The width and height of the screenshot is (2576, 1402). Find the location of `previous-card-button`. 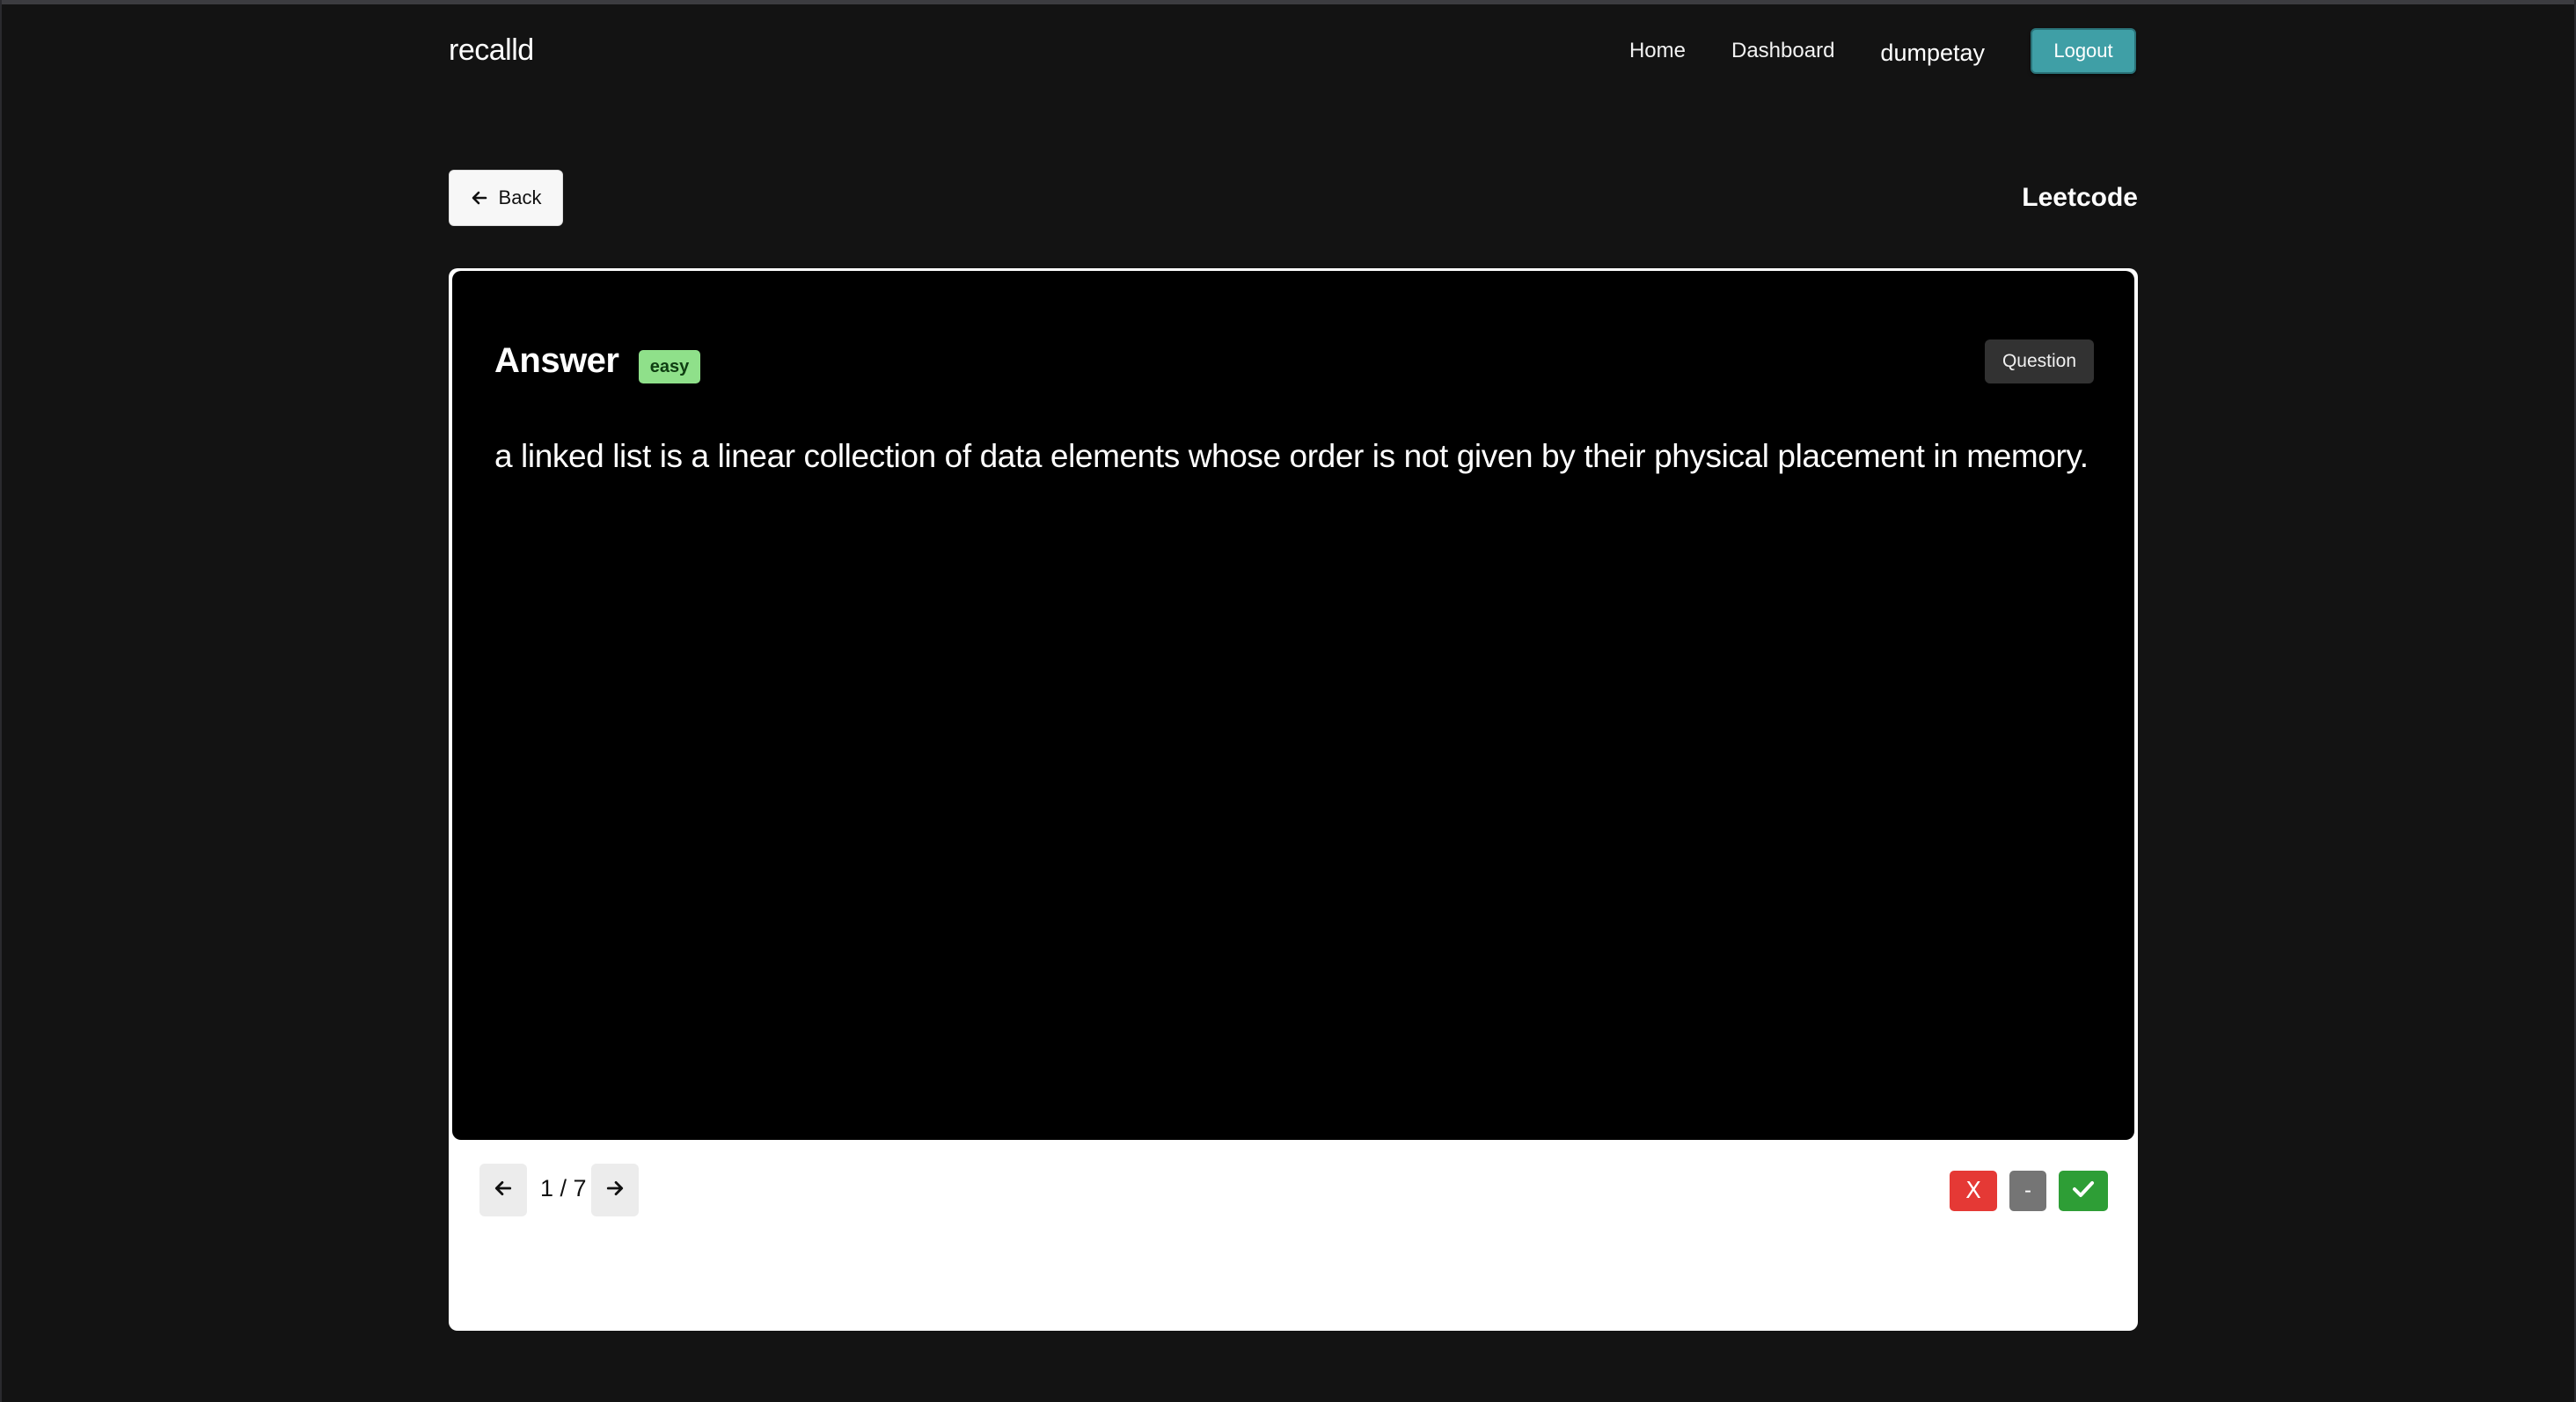

previous-card-button is located at coordinates (503, 1190).